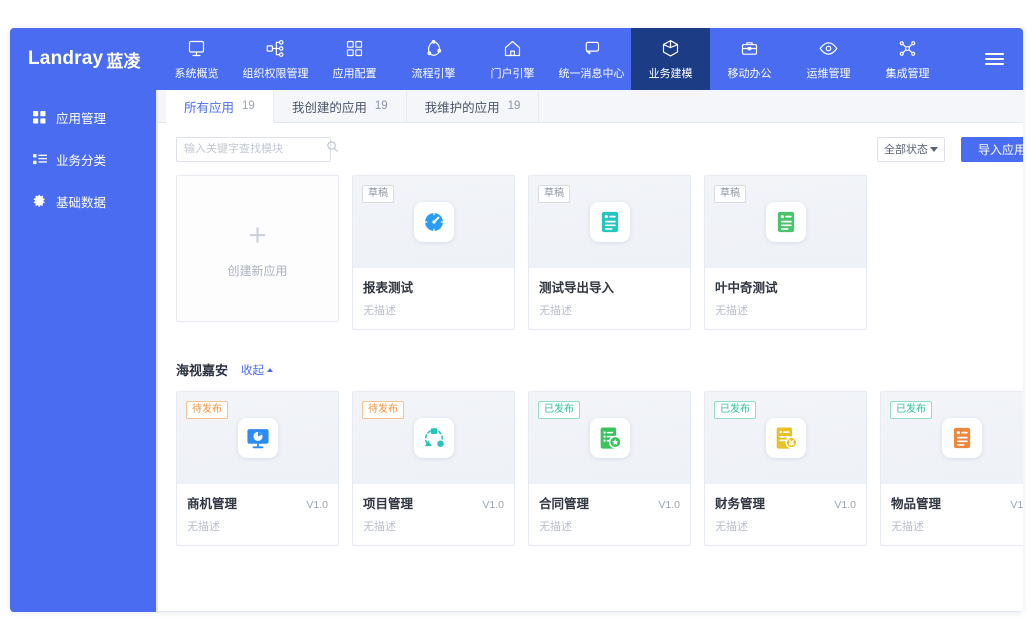 This screenshot has height=625, width=1035. I want to click on nav-item-label: 运维管理, so click(828, 73).